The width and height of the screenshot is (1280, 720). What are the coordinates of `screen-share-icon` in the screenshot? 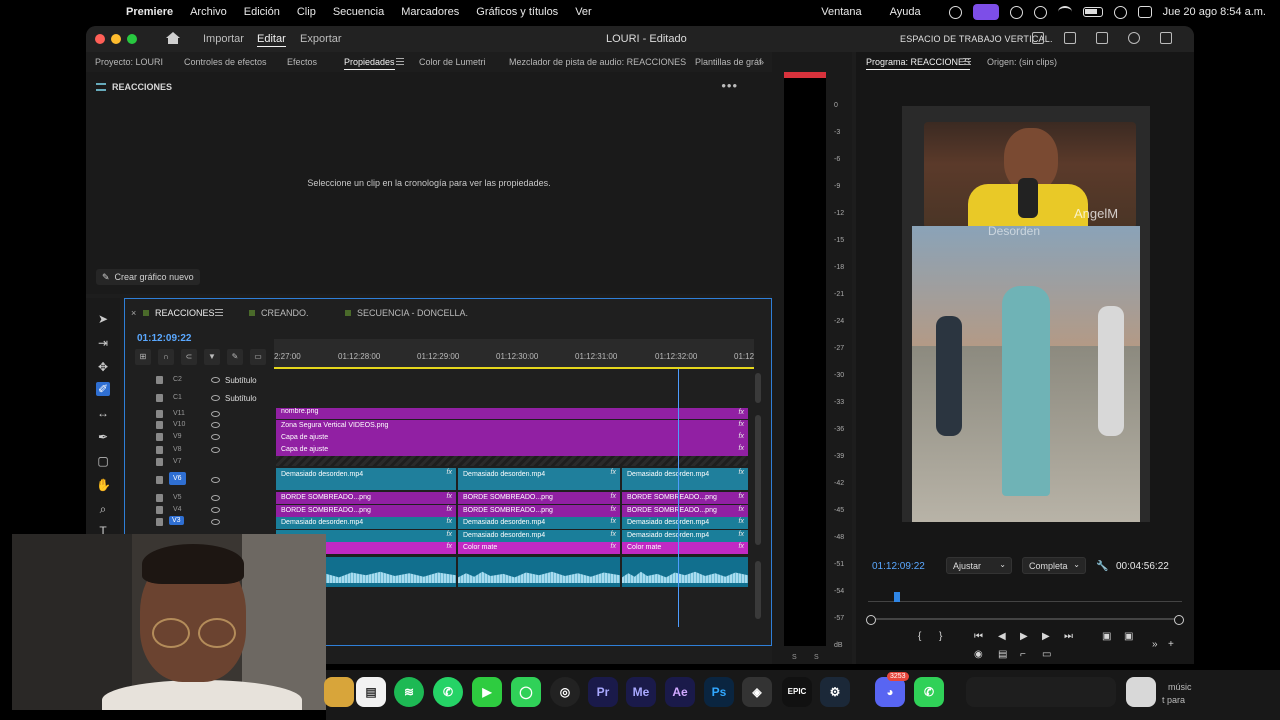 It's located at (985, 12).